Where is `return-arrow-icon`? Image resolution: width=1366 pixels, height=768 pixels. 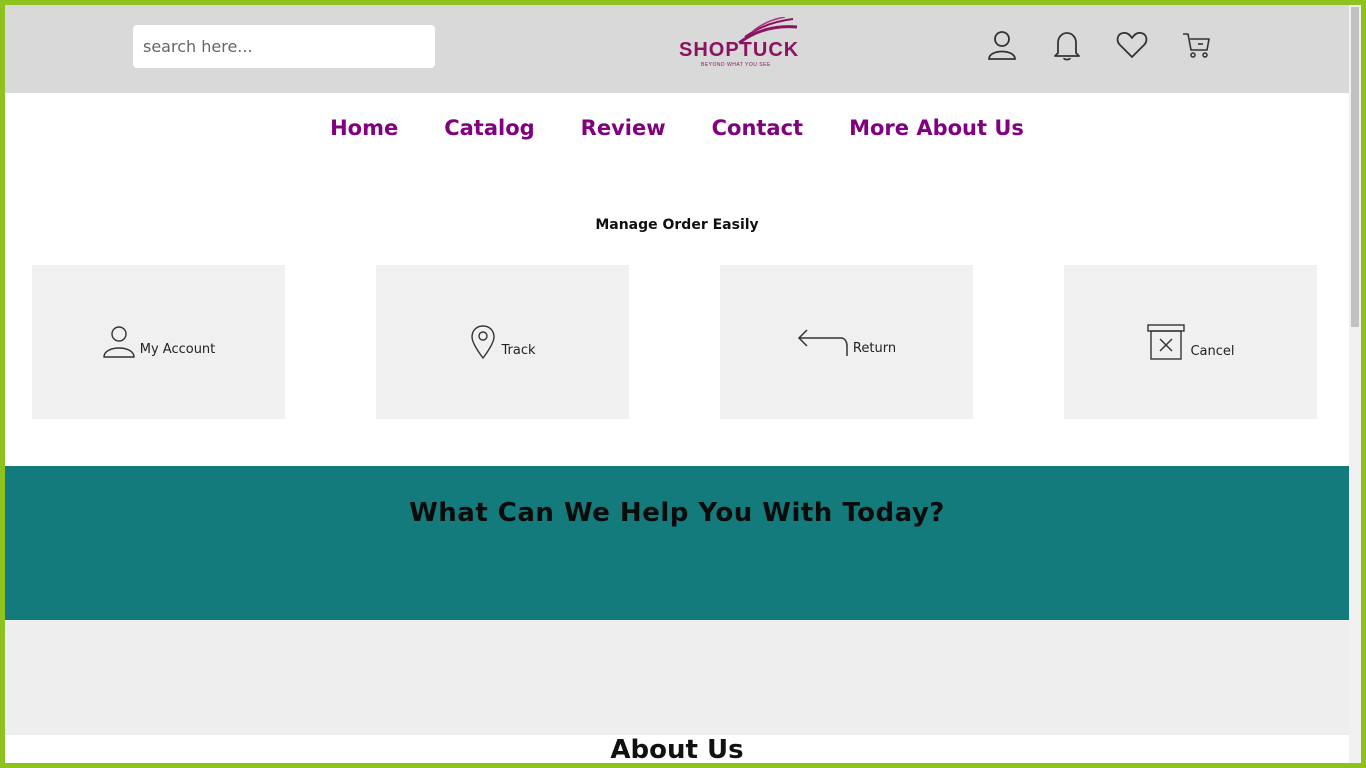
return-arrow-icon is located at coordinates (822, 342).